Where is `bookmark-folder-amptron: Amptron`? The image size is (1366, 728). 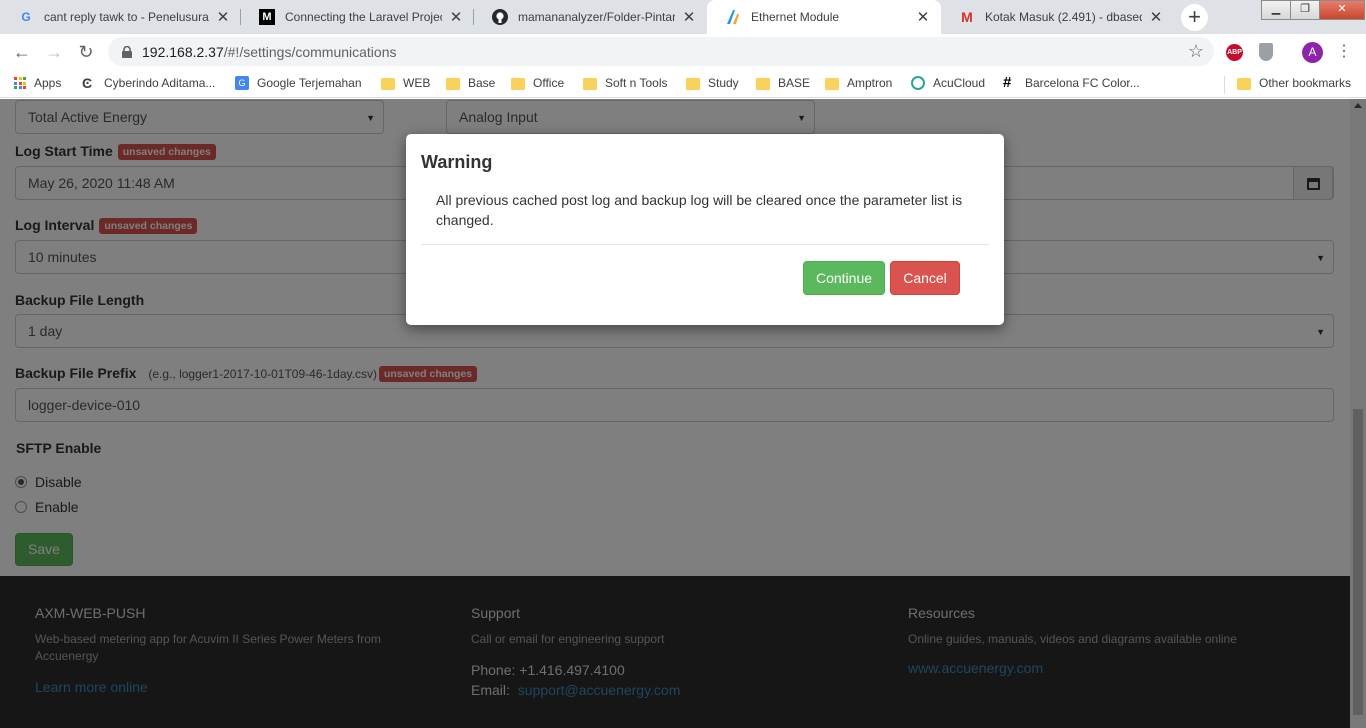 bookmark-folder-amptron: Amptron is located at coordinates (858, 83).